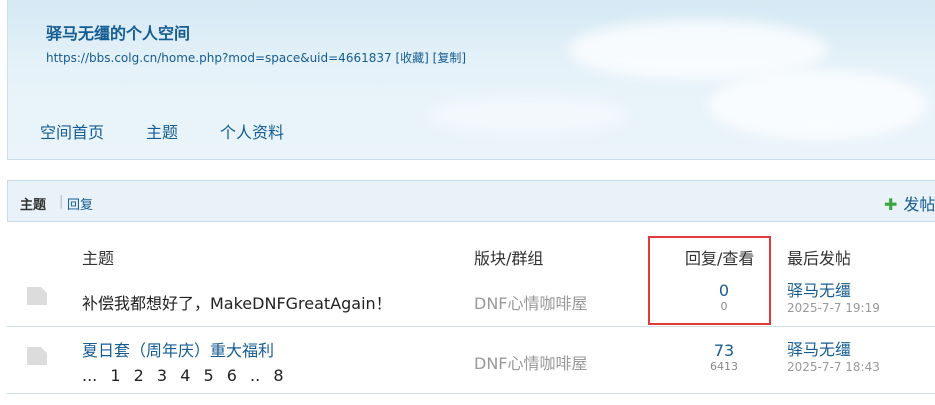 This screenshot has height=405, width=935. Describe the element at coordinates (891, 204) in the screenshot. I see `plus-icon: ✚` at that location.